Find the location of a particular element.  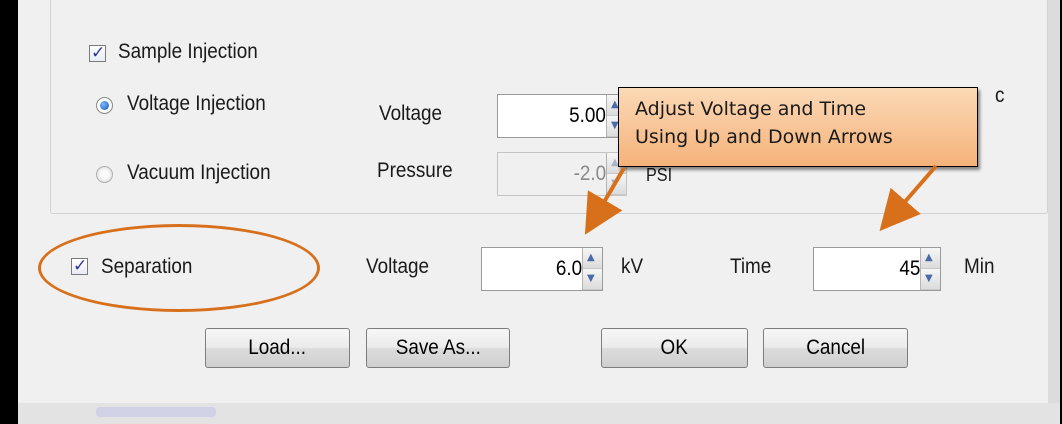

separation-highlight-oval is located at coordinates (179, 268).